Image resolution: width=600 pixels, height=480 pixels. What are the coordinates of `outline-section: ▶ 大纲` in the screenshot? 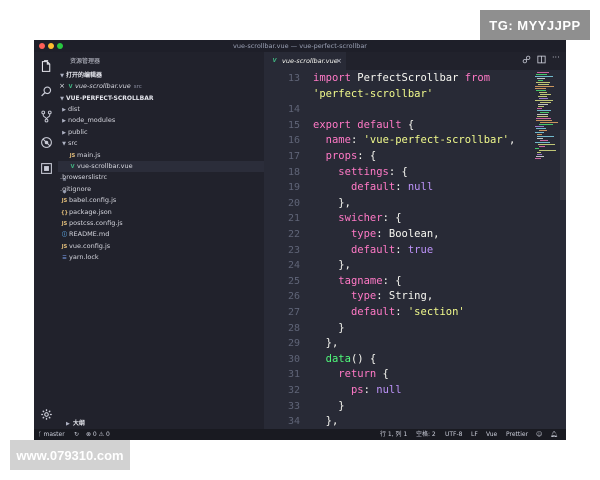 It's located at (75, 422).